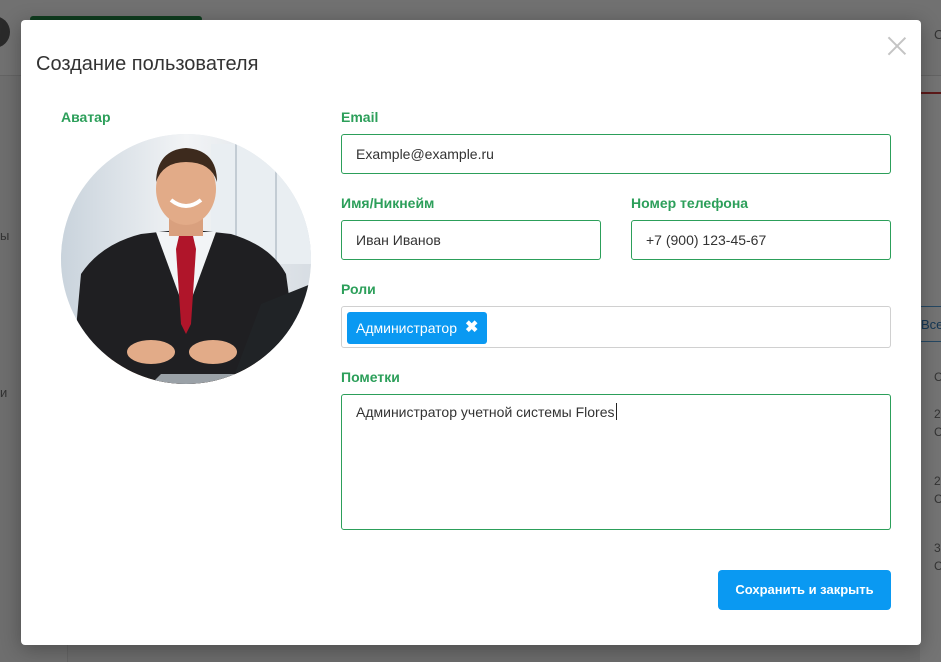 This screenshot has height=662, width=941. Describe the element at coordinates (616, 462) in the screenshot. I see `notes-textarea: Администратор учетной системы Flores` at that location.